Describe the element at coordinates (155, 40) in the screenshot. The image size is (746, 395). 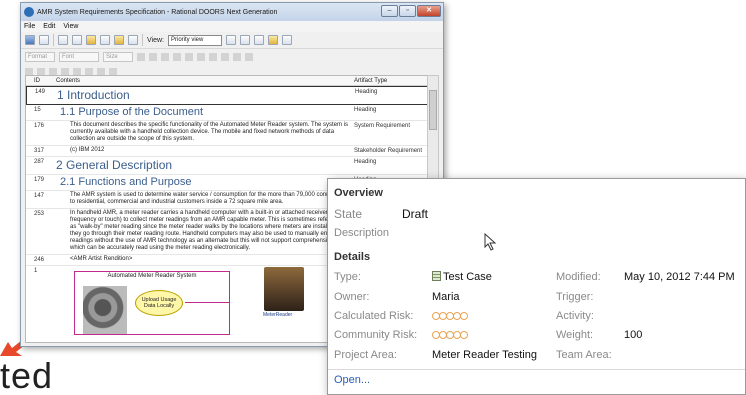
I see `view-label: View:` at that location.